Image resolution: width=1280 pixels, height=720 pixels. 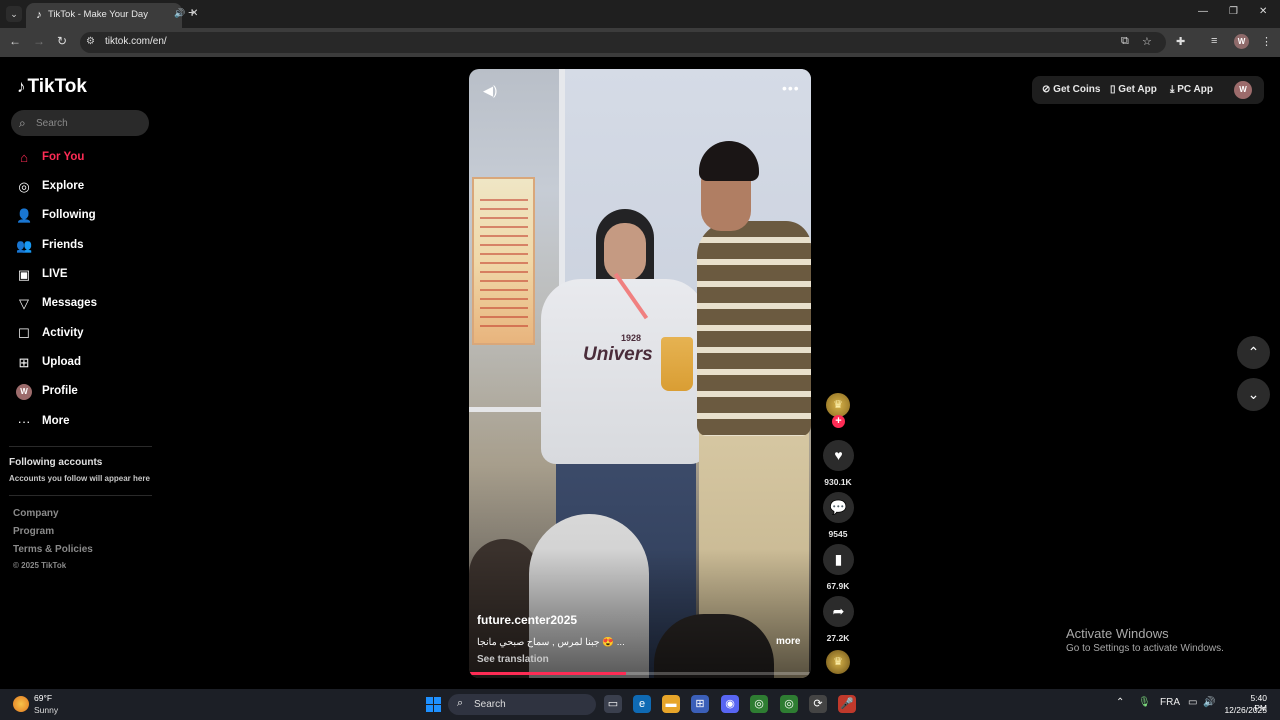 What do you see at coordinates (613, 704) in the screenshot?
I see `task-view-icon: ▭` at bounding box center [613, 704].